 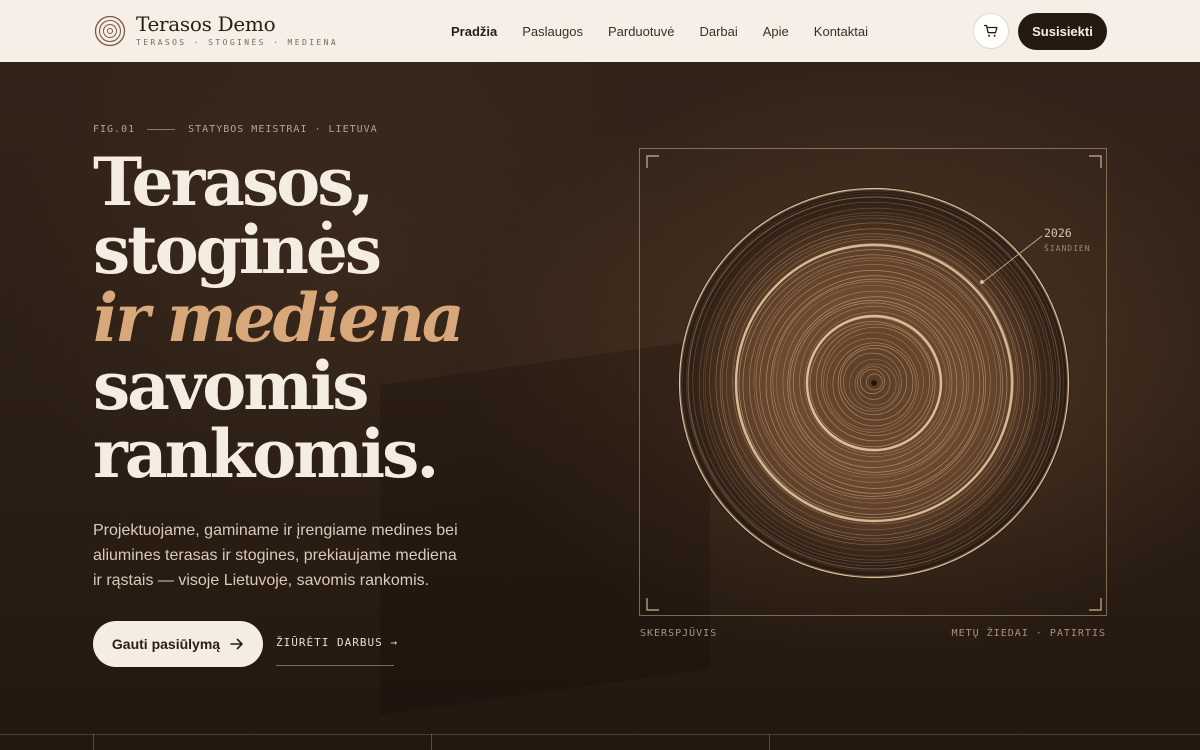 I want to click on cart-icon, so click(x=990, y=30).